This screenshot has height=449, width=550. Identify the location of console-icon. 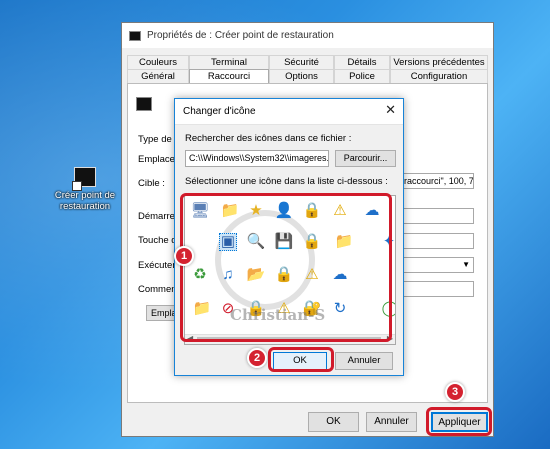
(135, 35).